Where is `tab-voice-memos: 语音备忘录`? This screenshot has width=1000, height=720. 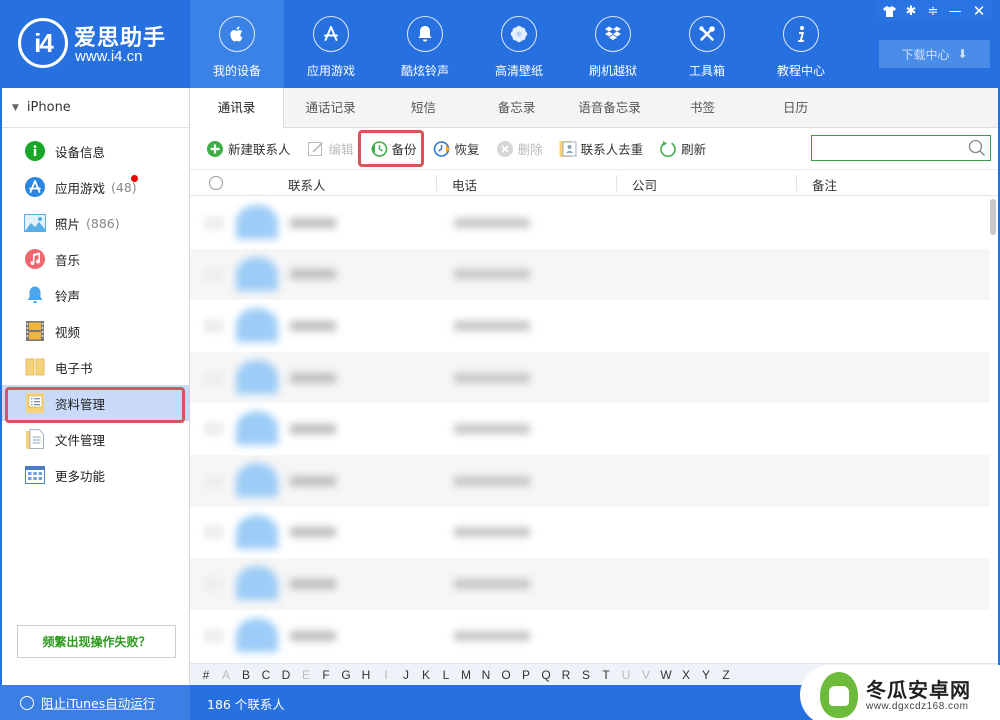
tab-voice-memos: 语音备忘录 is located at coordinates (609, 107).